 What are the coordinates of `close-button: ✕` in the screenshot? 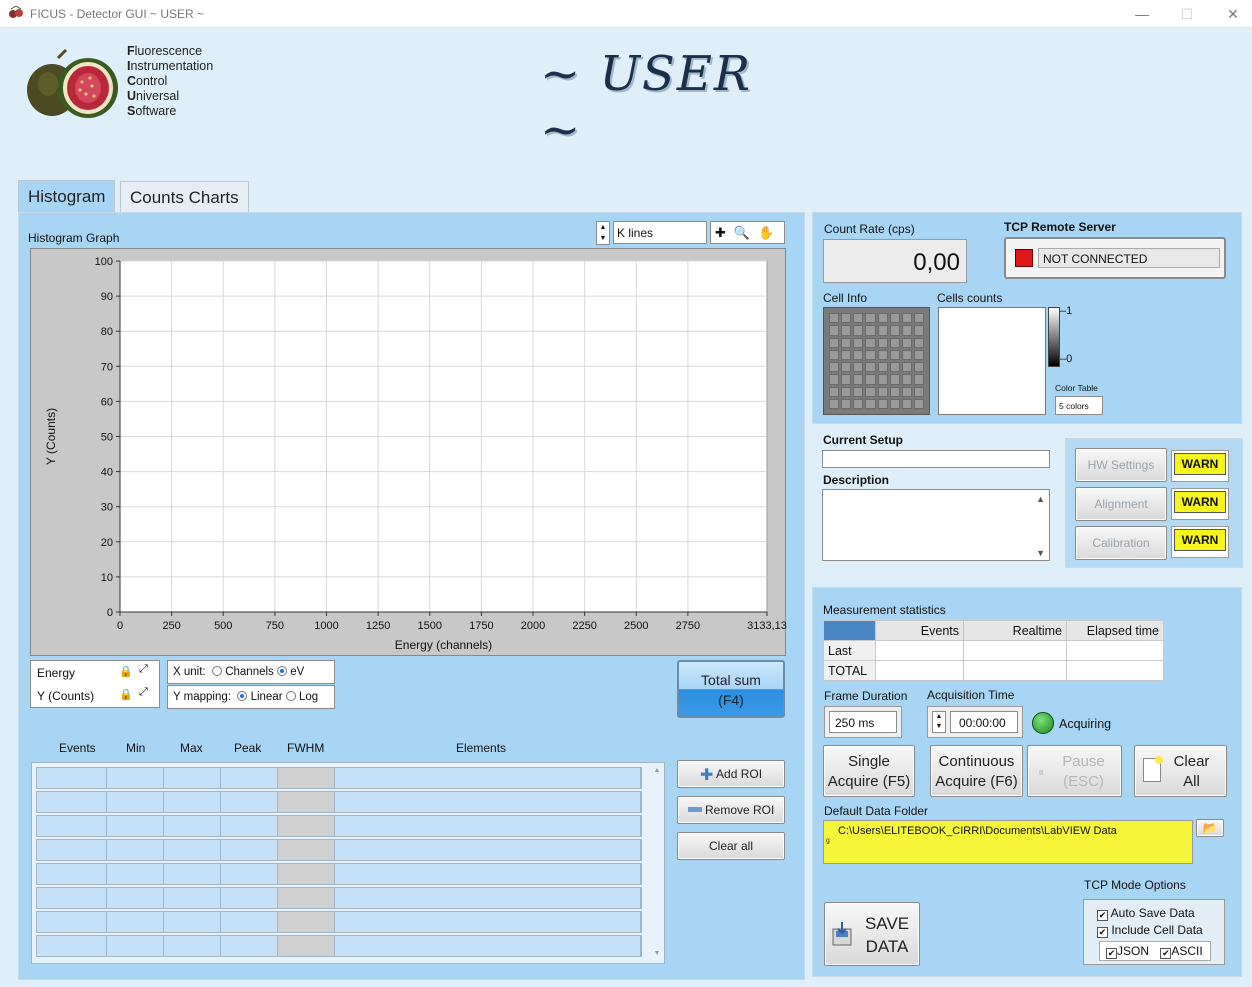 It's located at (1233, 14).